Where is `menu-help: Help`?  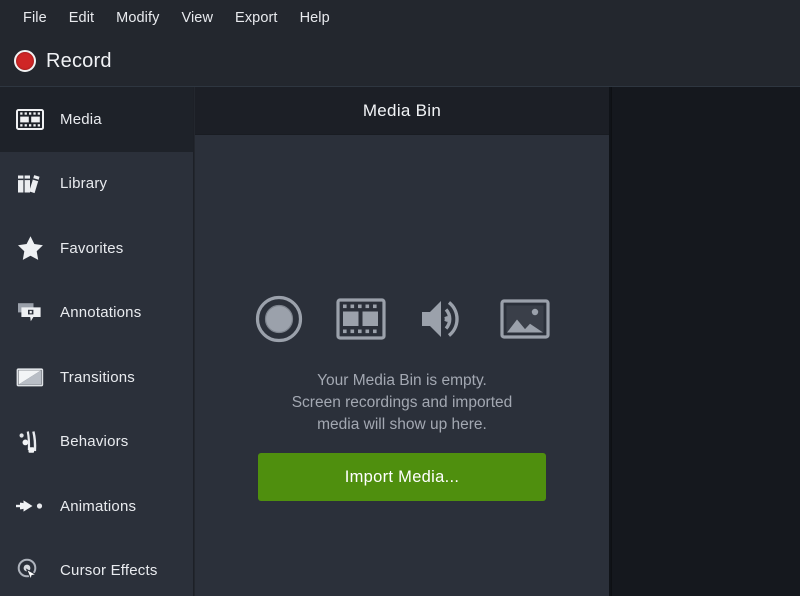
menu-help: Help is located at coordinates (315, 18).